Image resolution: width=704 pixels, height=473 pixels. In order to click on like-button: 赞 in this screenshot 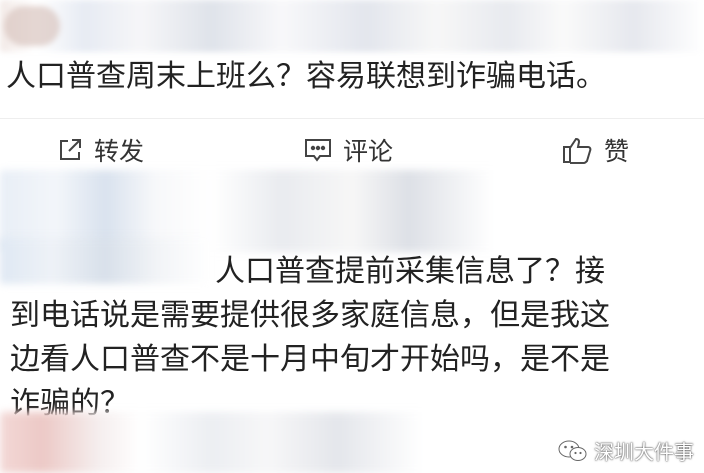, I will do `click(595, 150)`.